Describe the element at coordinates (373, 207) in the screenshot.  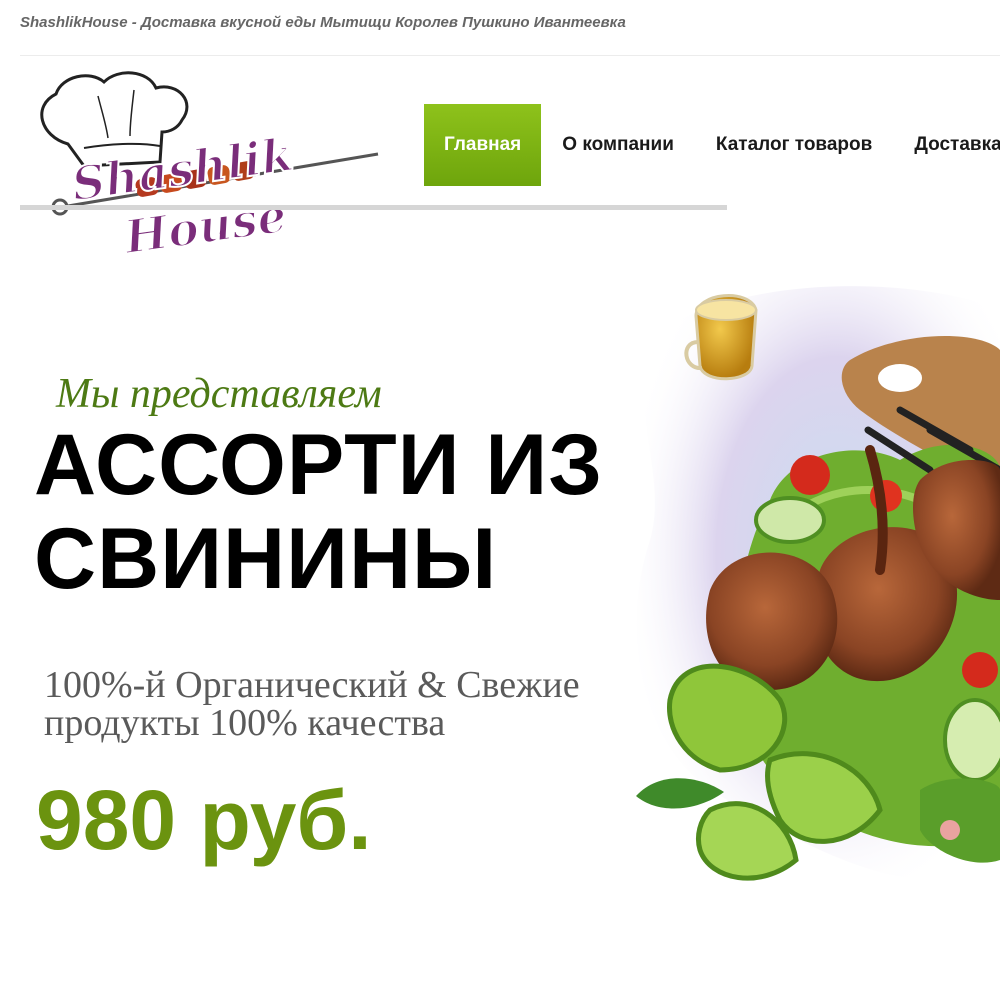
I see `header-divider` at that location.